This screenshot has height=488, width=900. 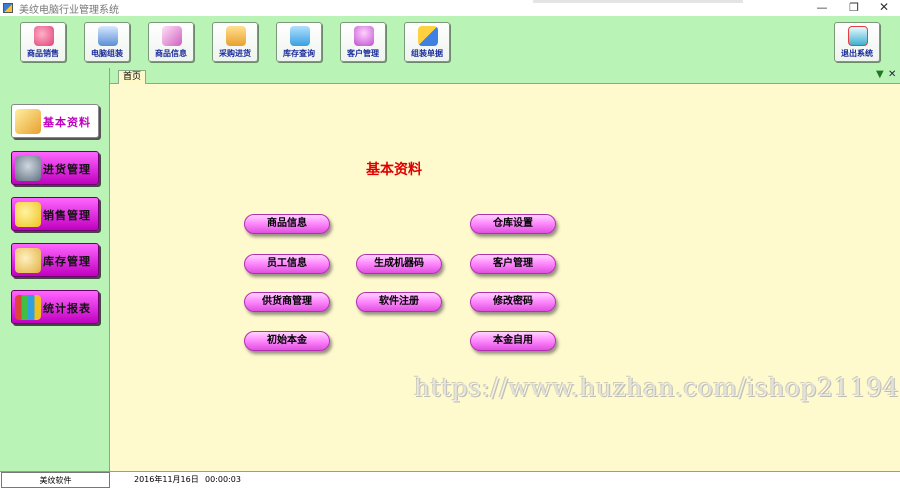 I want to click on watermark-text: https://www.huzhan.com/ishop21194, so click(x=657, y=387).